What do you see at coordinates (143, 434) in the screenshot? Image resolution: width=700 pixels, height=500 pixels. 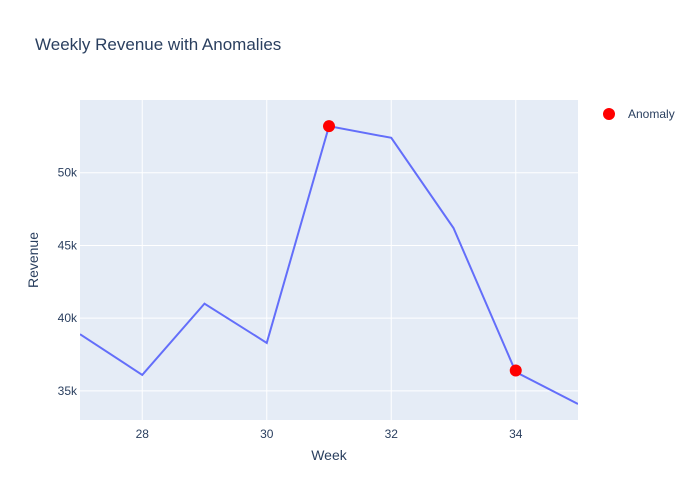 I see `x-tick-label: 28` at bounding box center [143, 434].